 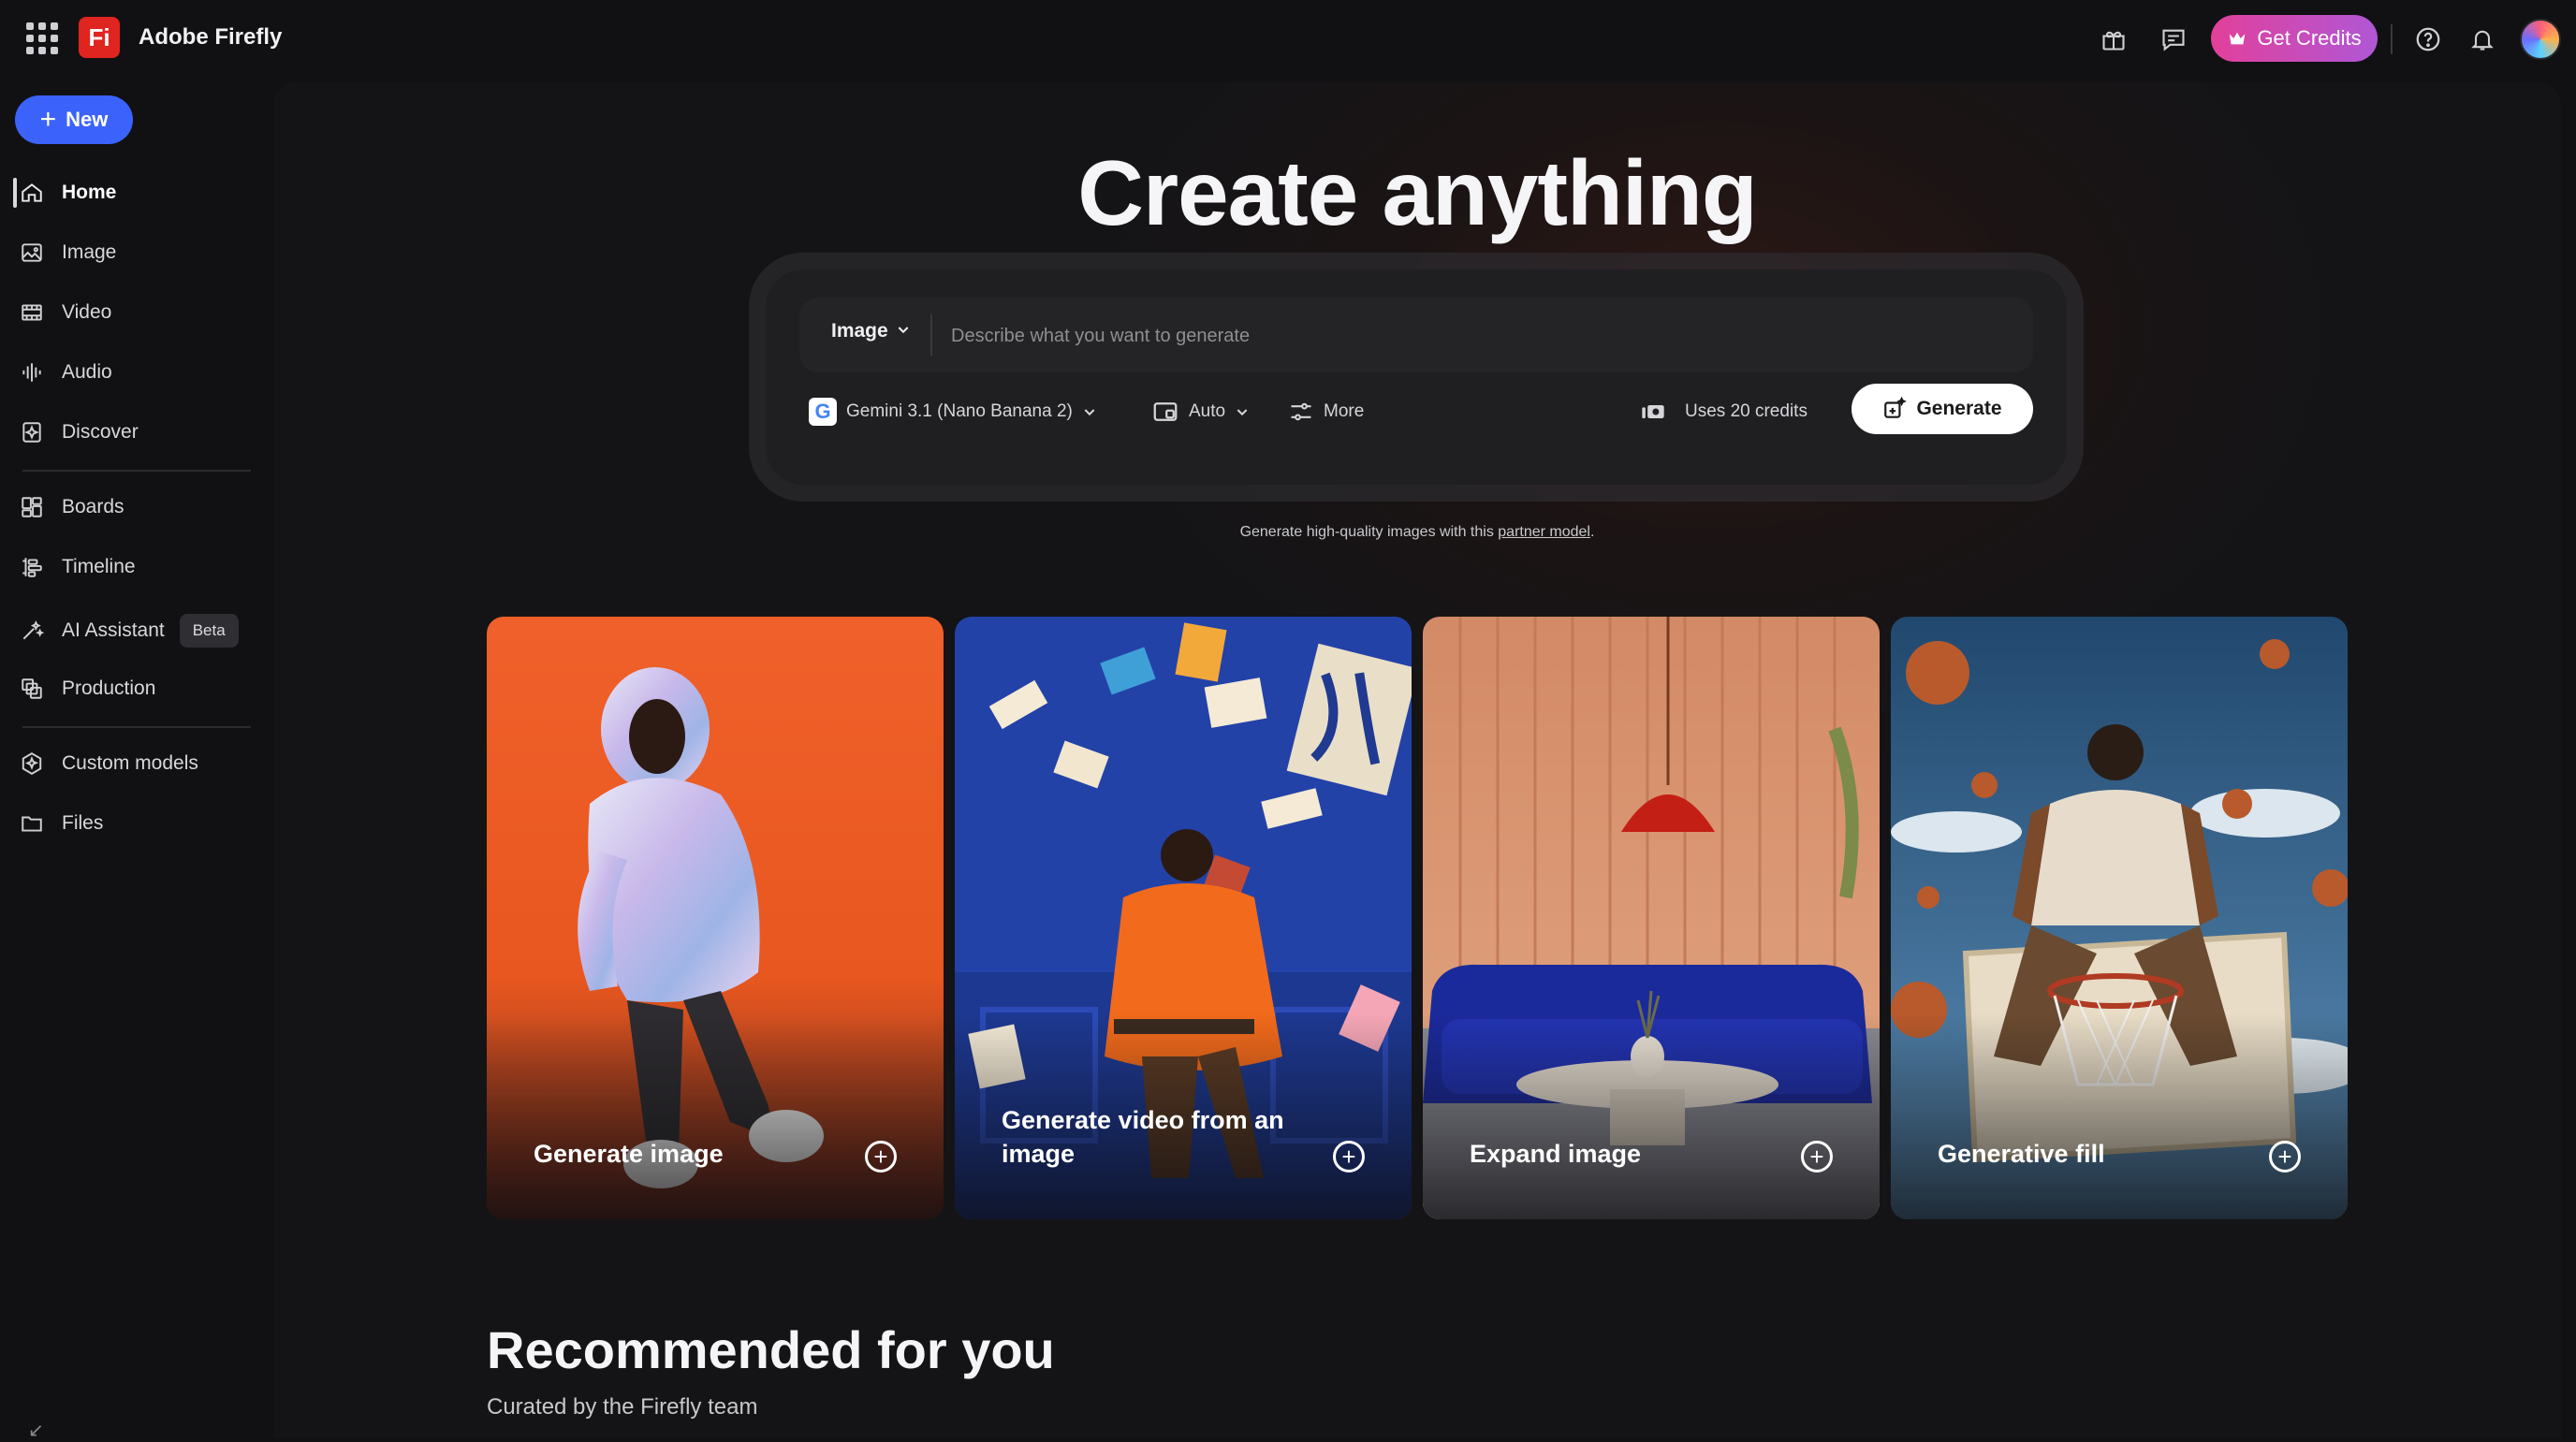 What do you see at coordinates (771, 1349) in the screenshot?
I see `section-title: Recommended for you` at bounding box center [771, 1349].